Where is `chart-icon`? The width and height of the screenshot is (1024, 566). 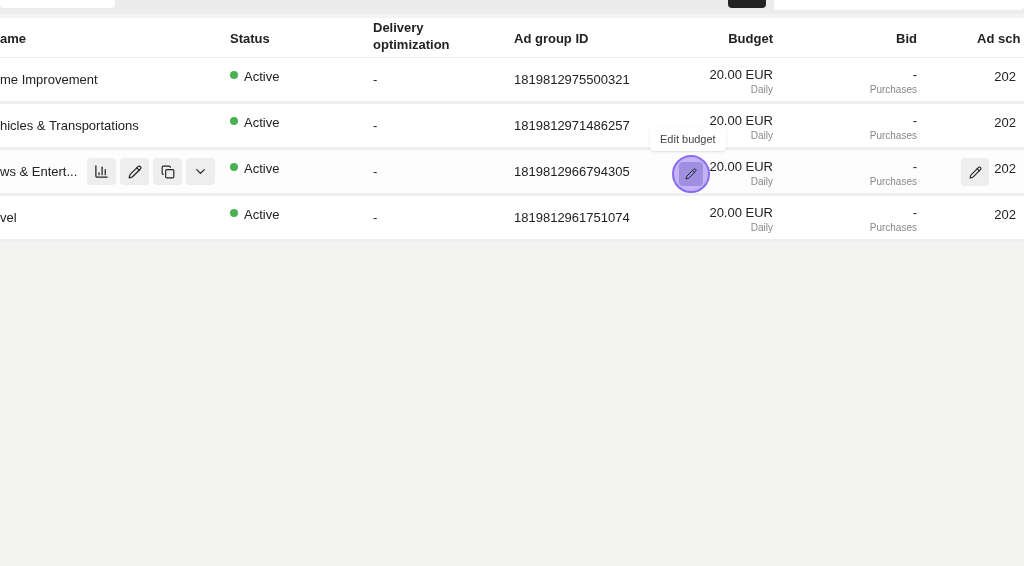 chart-icon is located at coordinates (102, 171).